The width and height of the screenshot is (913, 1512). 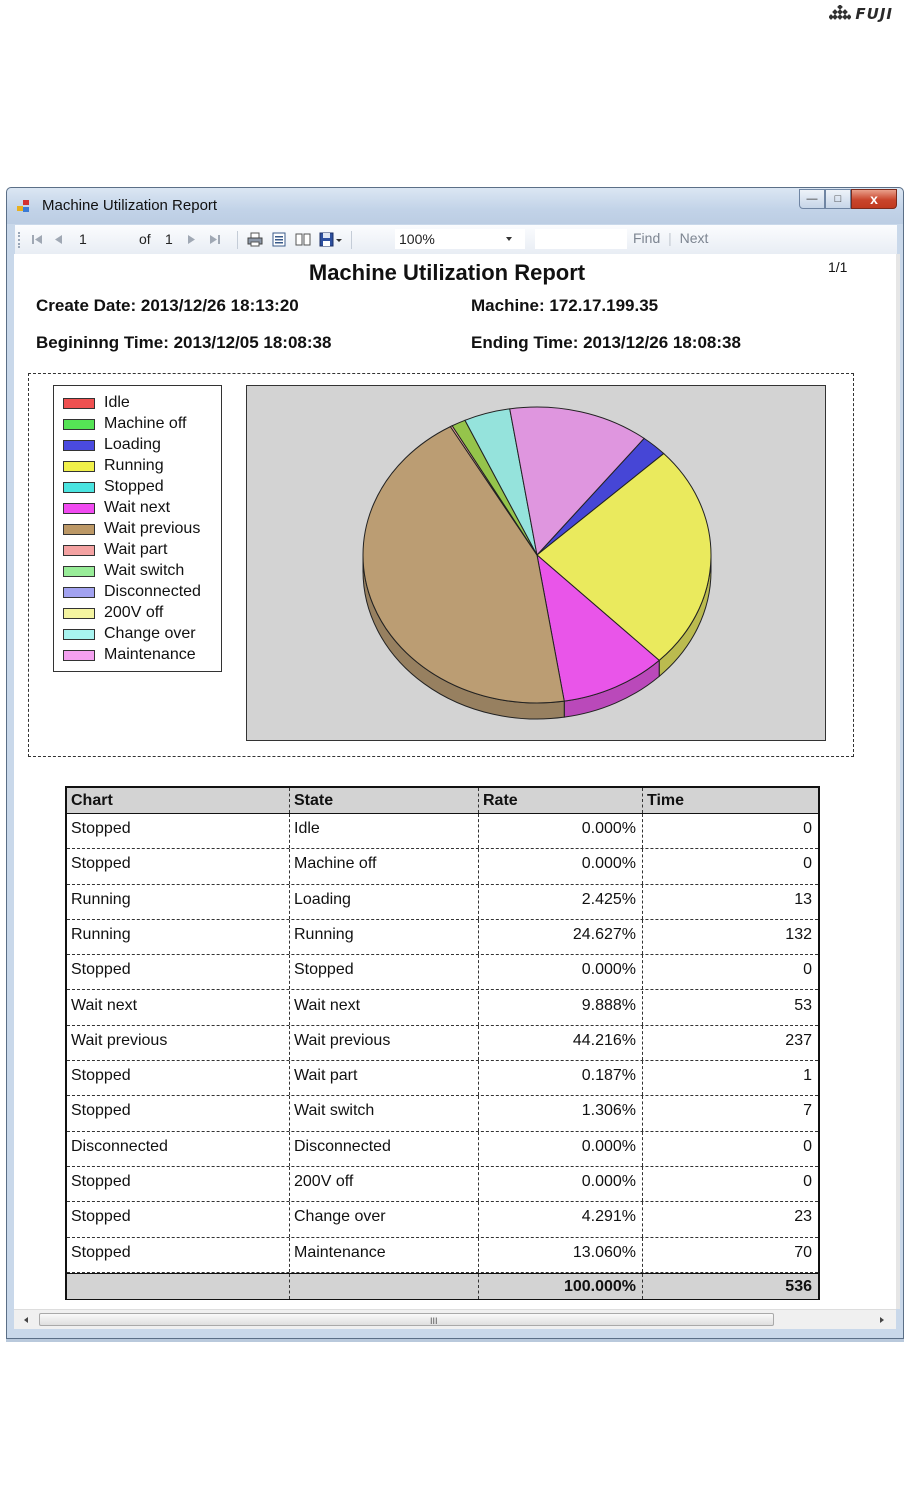 What do you see at coordinates (383, 972) in the screenshot?
I see `cell-state: Stopped` at bounding box center [383, 972].